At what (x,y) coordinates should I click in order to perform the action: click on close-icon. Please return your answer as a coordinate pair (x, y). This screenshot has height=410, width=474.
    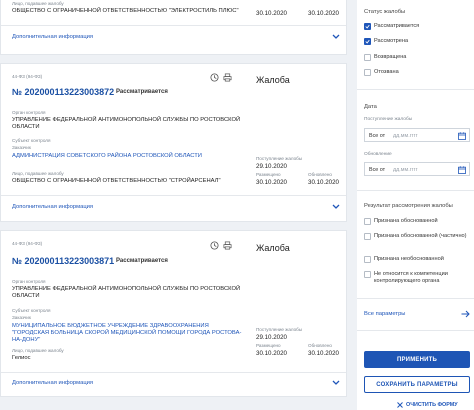
    Looking at the image, I should click on (400, 405).